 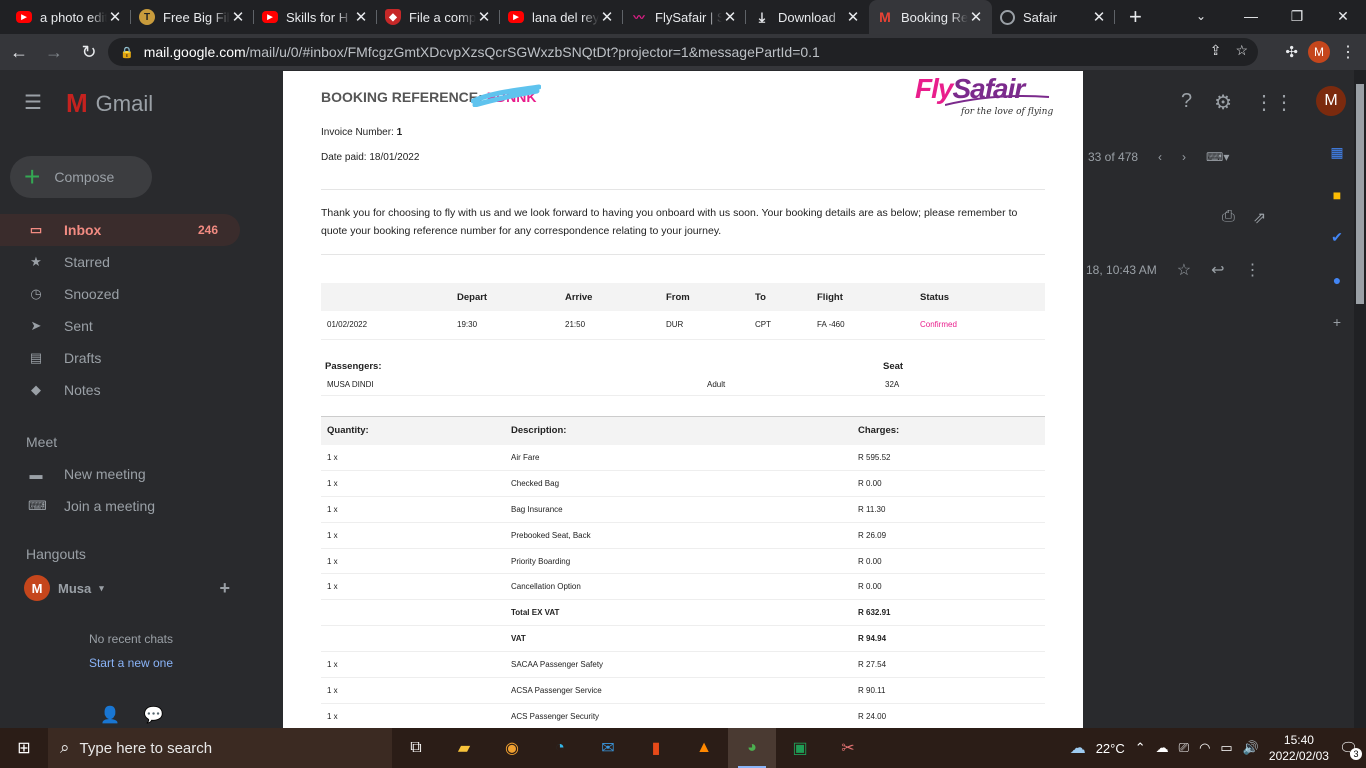 What do you see at coordinates (19, 52) in the screenshot?
I see `back-icon: ←` at bounding box center [19, 52].